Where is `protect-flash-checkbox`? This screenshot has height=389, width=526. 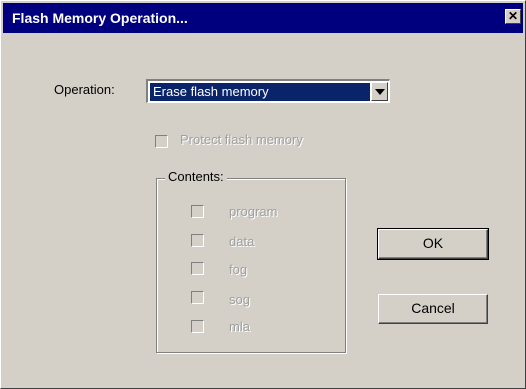 protect-flash-checkbox is located at coordinates (161, 141).